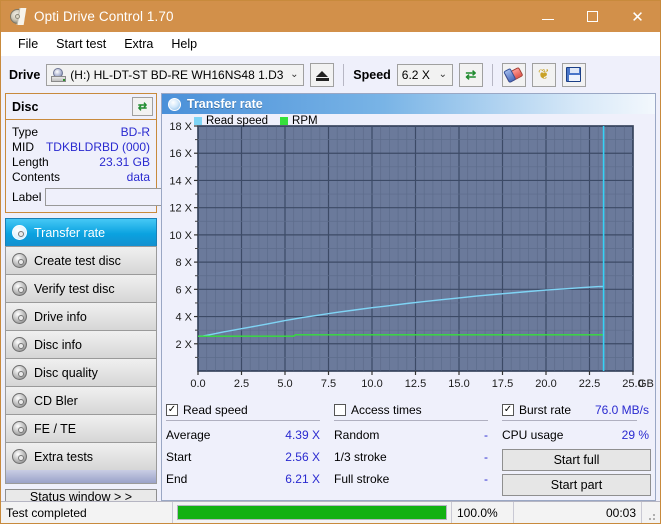  I want to click on sidebar-label-cd-bler: CD Bler, so click(56, 400).